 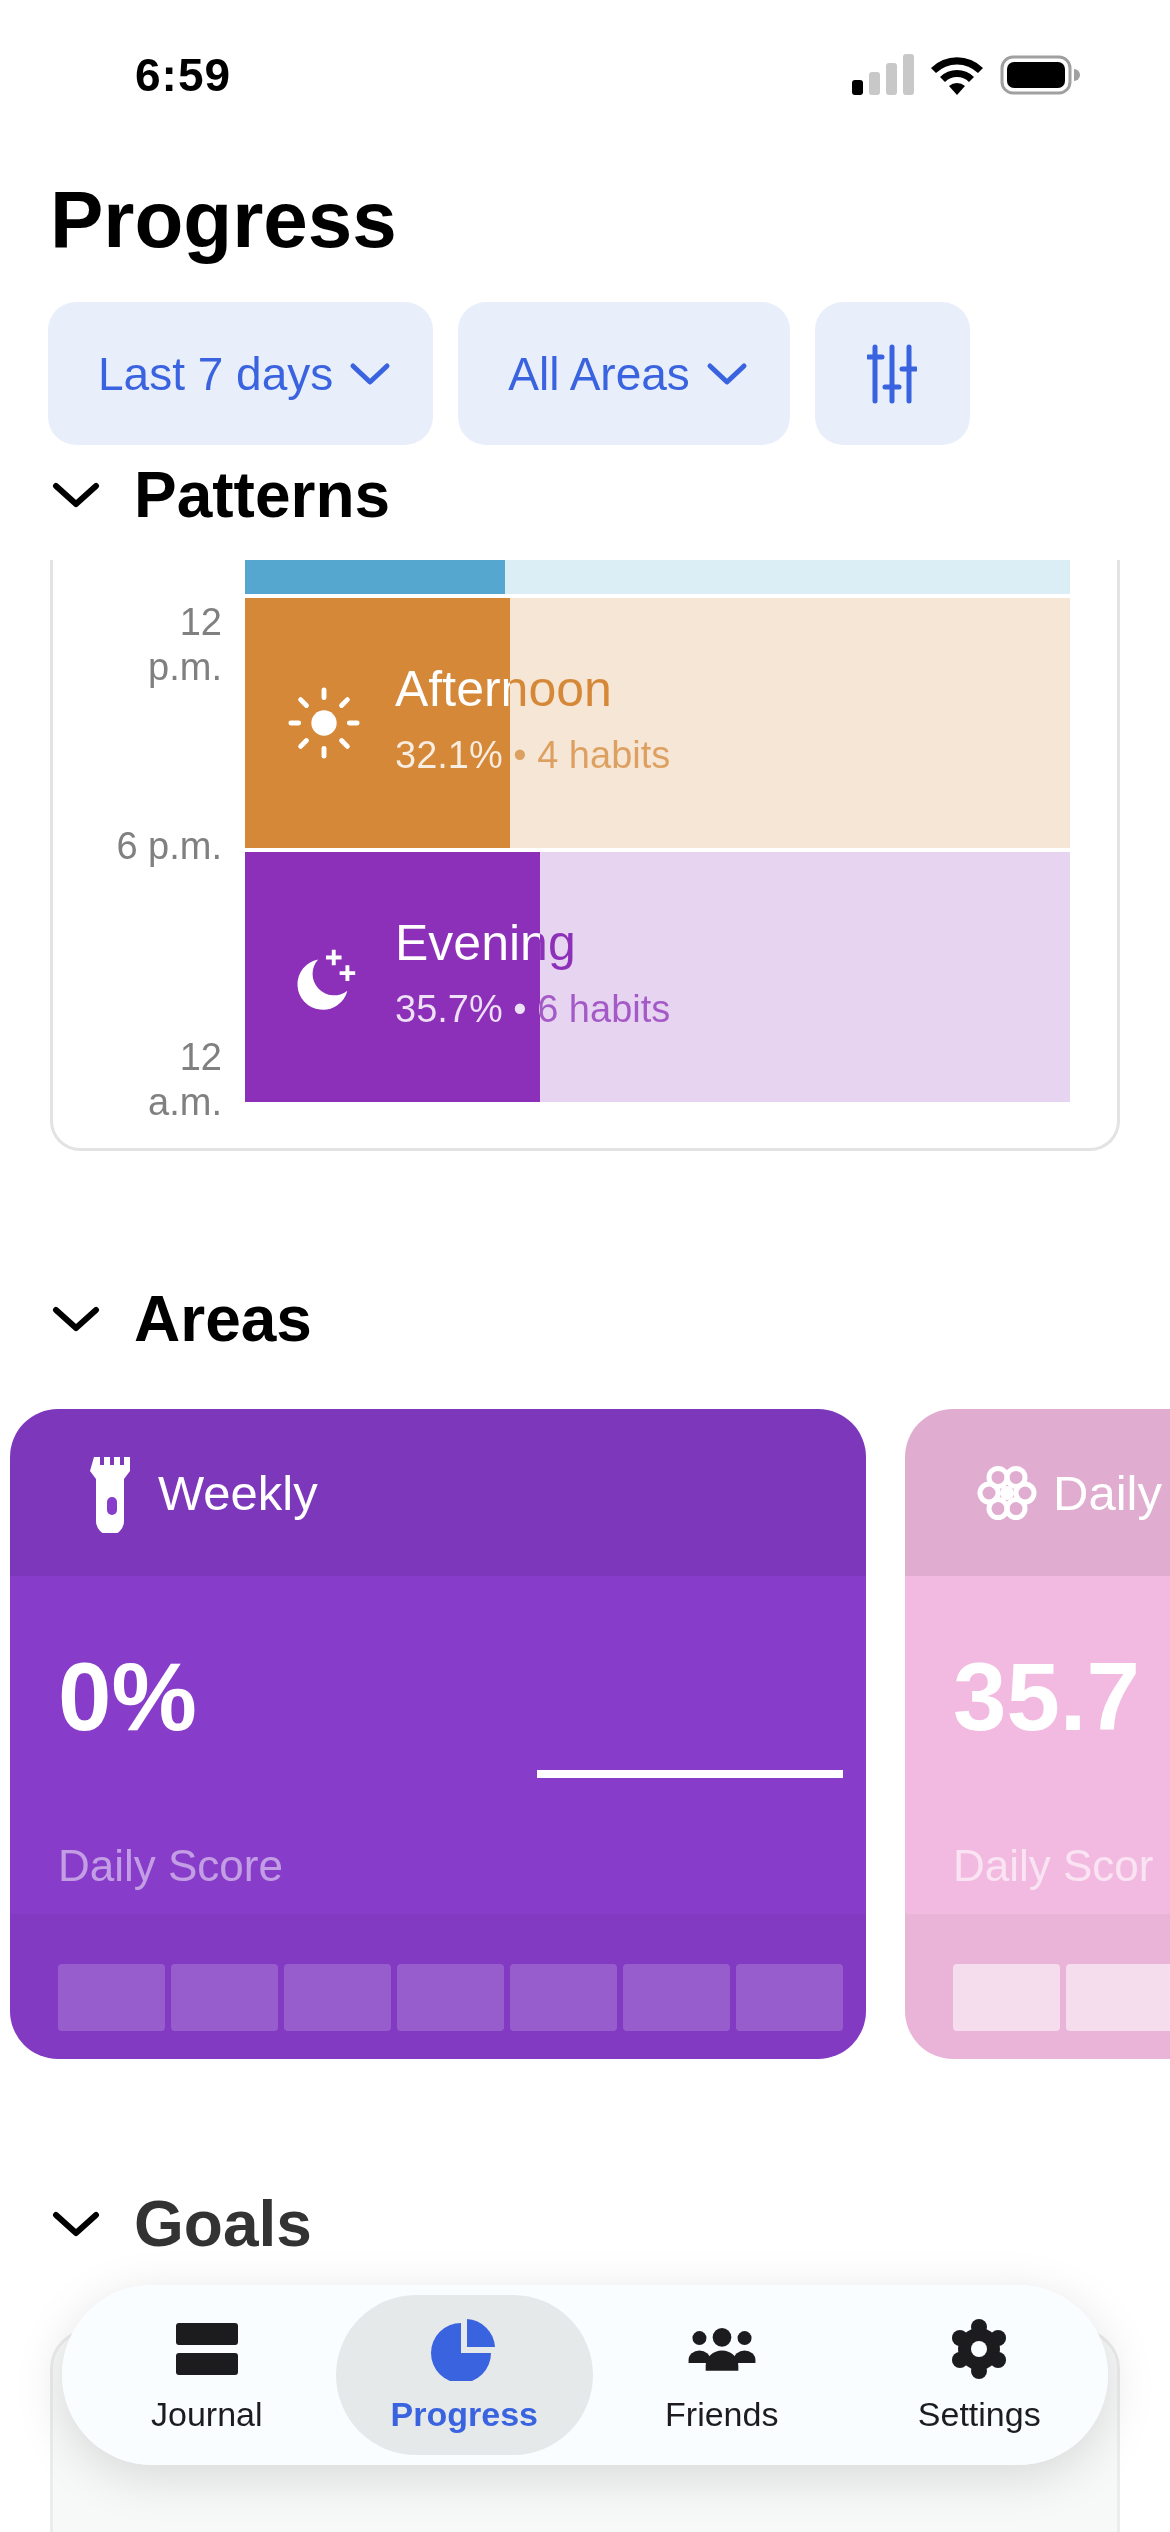 I want to click on section-title: Areas, so click(x=223, y=1319).